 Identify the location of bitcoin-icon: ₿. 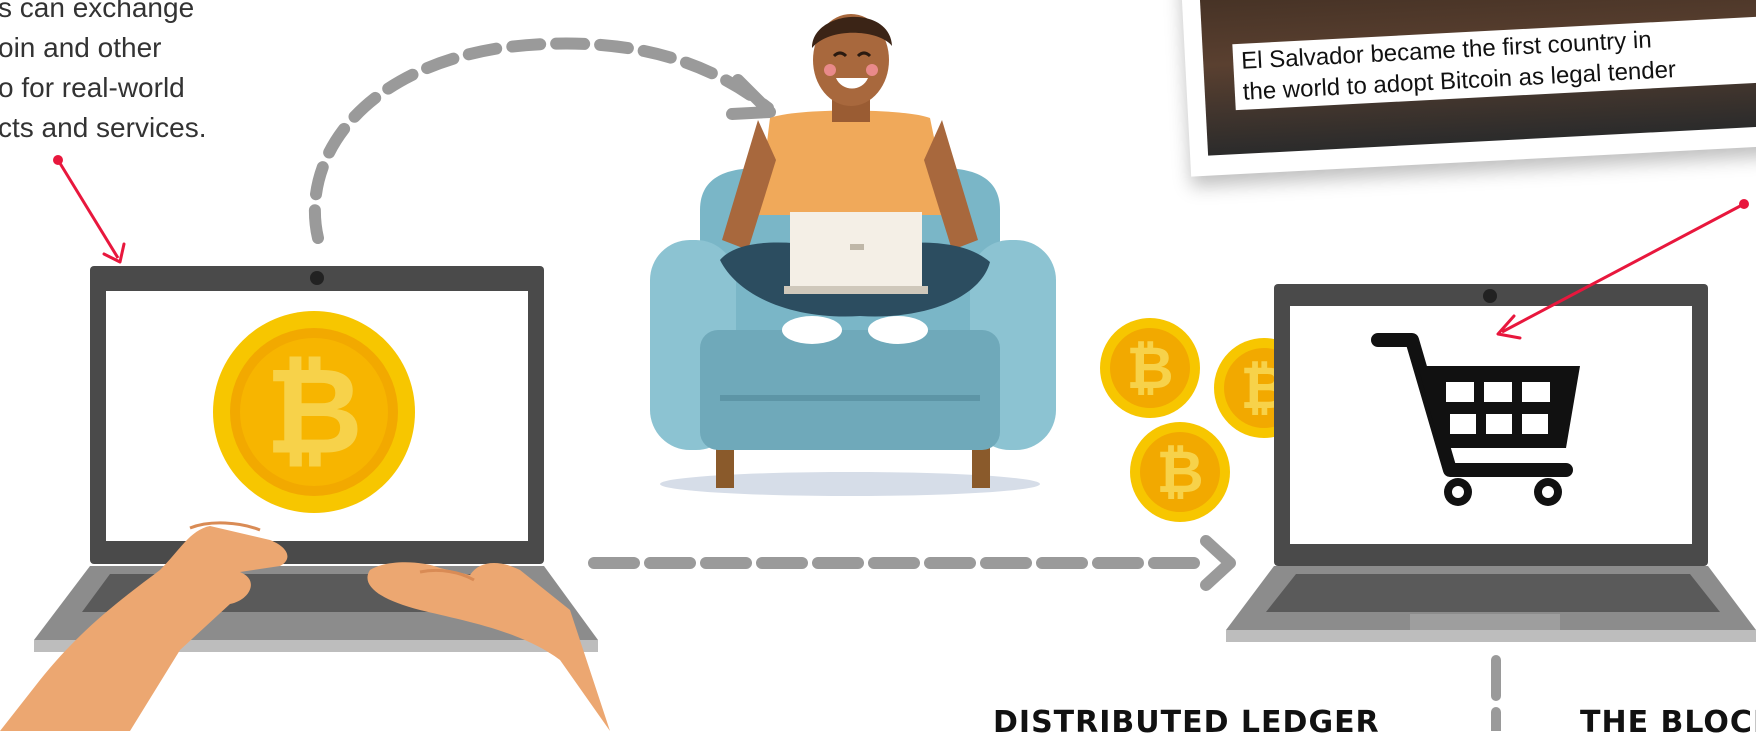
(314, 412).